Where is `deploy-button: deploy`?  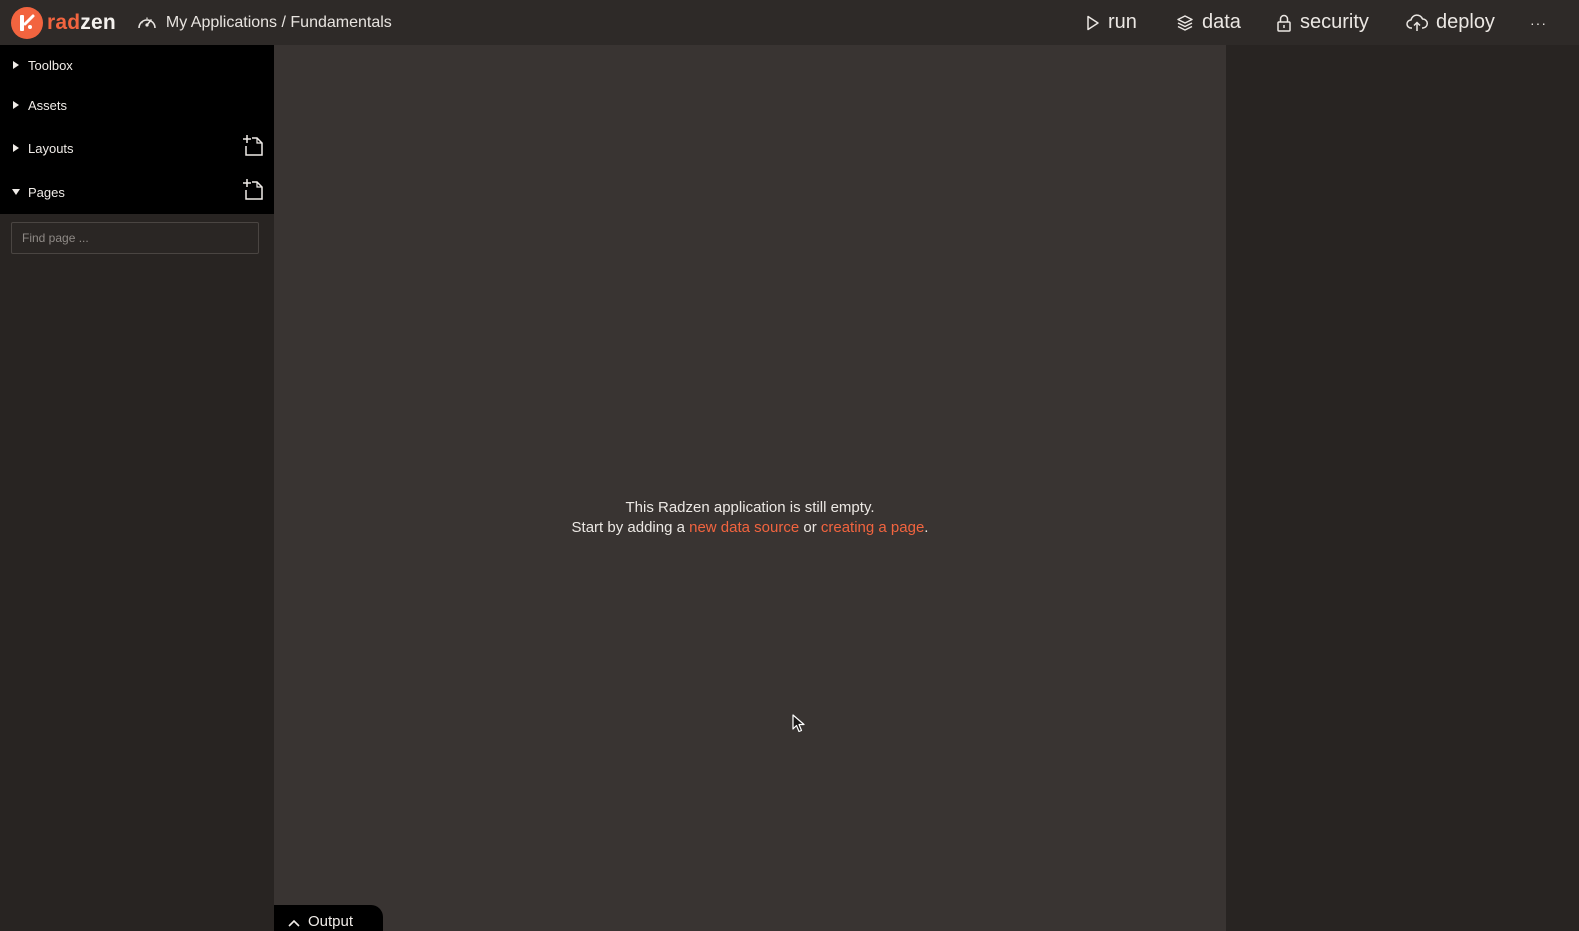
deploy-button: deploy is located at coordinates (1450, 22).